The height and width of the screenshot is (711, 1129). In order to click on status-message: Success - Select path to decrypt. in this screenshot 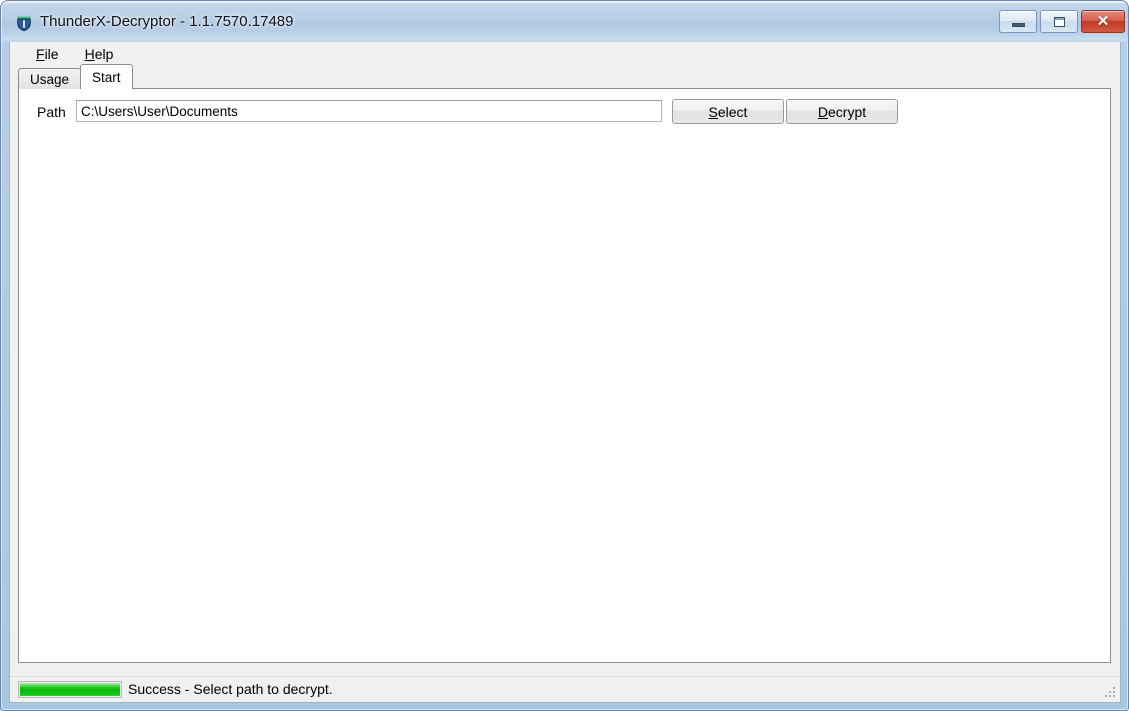, I will do `click(230, 689)`.